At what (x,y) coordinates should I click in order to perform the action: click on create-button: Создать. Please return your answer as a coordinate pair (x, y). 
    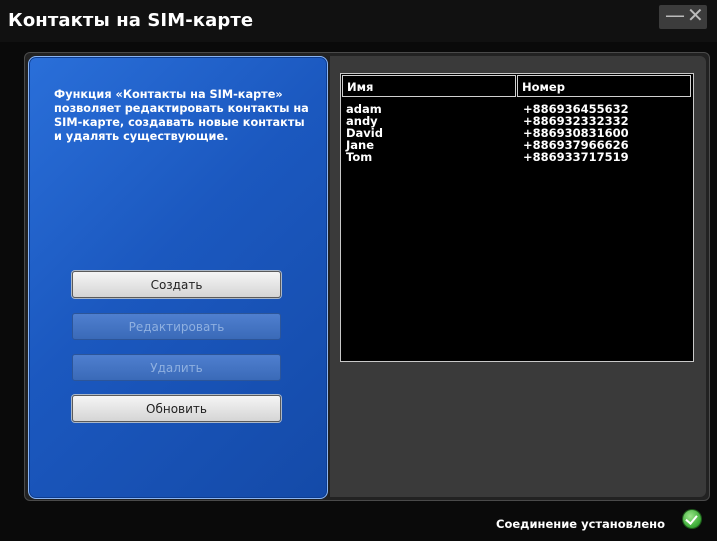
    Looking at the image, I should click on (176, 284).